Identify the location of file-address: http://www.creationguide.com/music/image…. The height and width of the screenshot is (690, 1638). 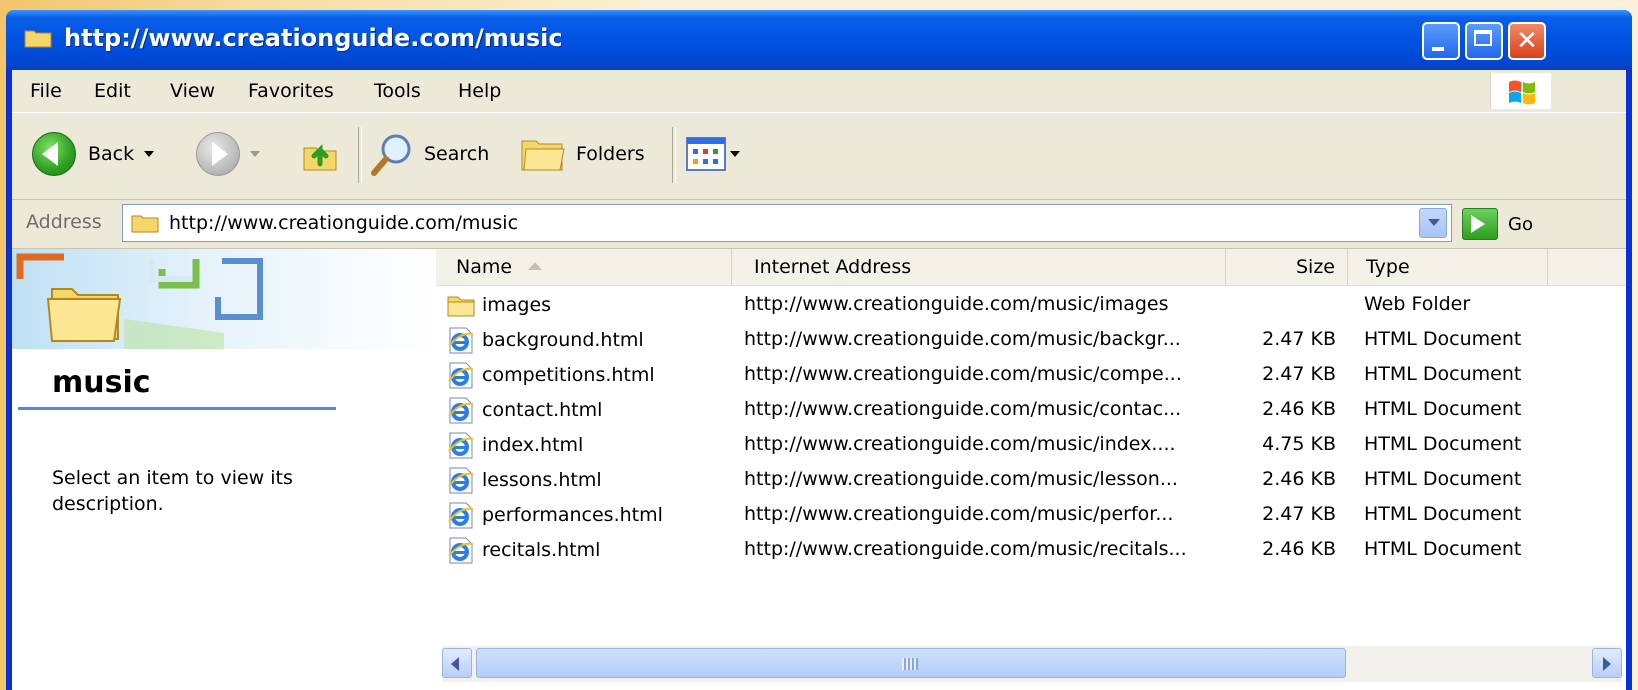
(956, 304).